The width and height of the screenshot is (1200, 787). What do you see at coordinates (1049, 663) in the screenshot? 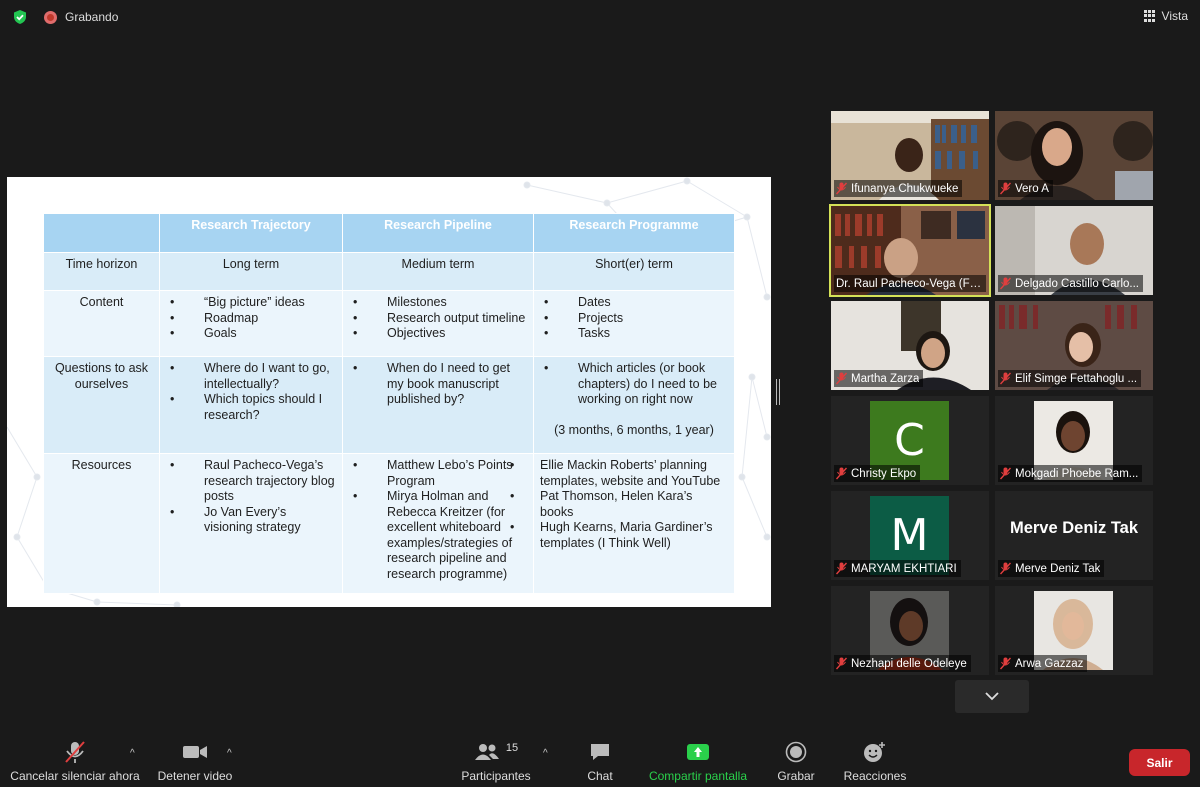
I see `participant-name: Arwa Gazzaz` at bounding box center [1049, 663].